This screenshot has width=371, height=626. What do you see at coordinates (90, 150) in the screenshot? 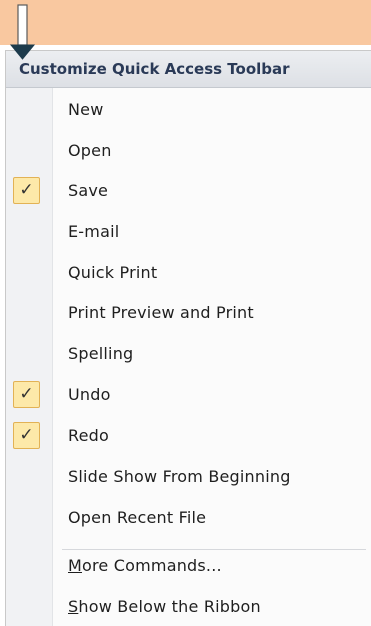
I see `menu-item-label: Open` at bounding box center [90, 150].